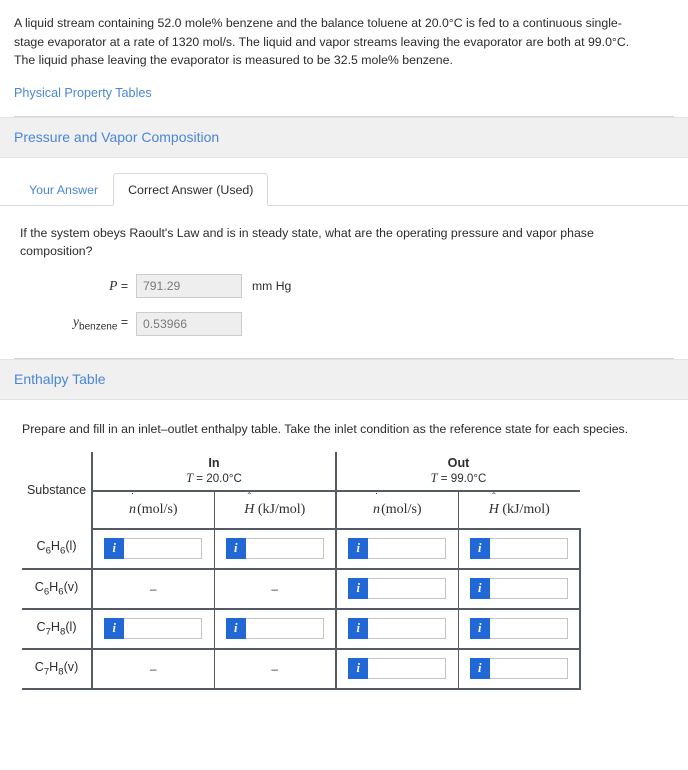 This screenshot has width=688, height=770. Describe the element at coordinates (458, 462) in the screenshot. I see `group-out-title: Out` at that location.